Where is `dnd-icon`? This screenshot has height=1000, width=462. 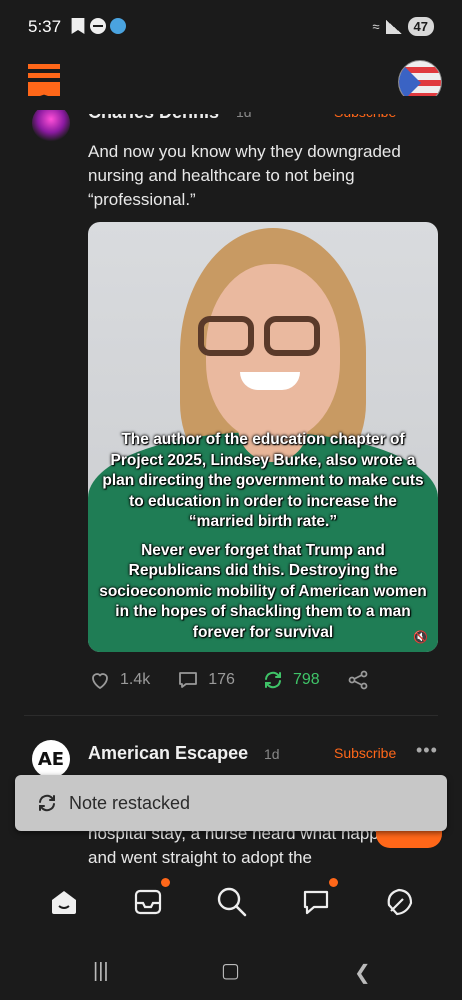 dnd-icon is located at coordinates (98, 26).